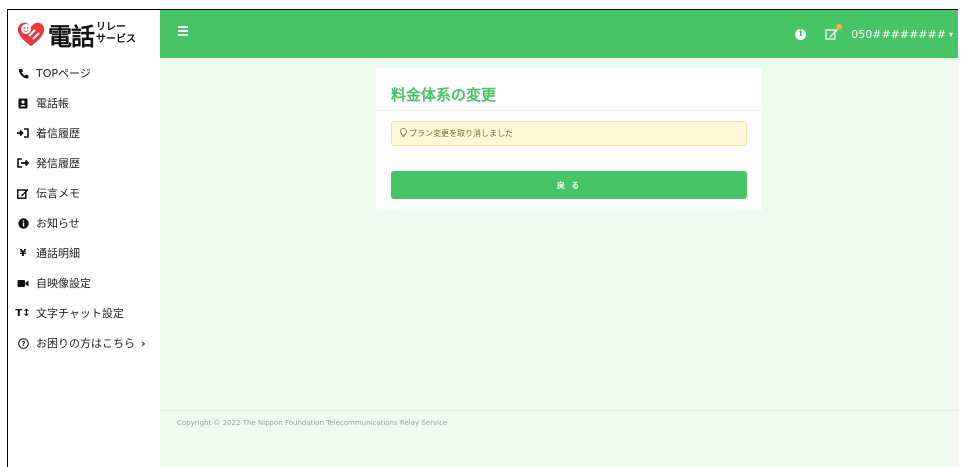  I want to click on sidebar-item-label: 伝言メモ, so click(58, 193).